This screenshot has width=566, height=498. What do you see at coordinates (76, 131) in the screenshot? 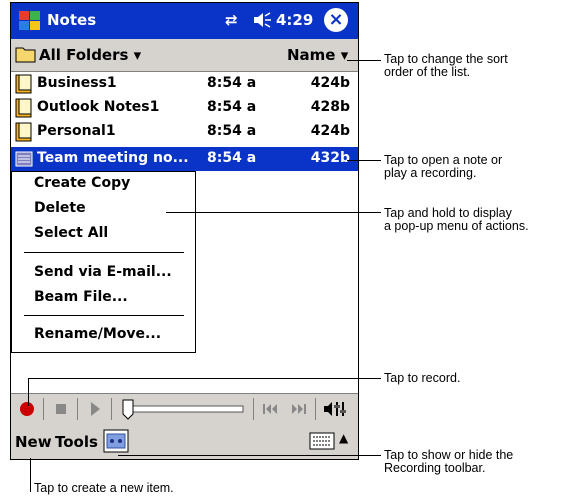
I see `note-name: Personal1` at bounding box center [76, 131].